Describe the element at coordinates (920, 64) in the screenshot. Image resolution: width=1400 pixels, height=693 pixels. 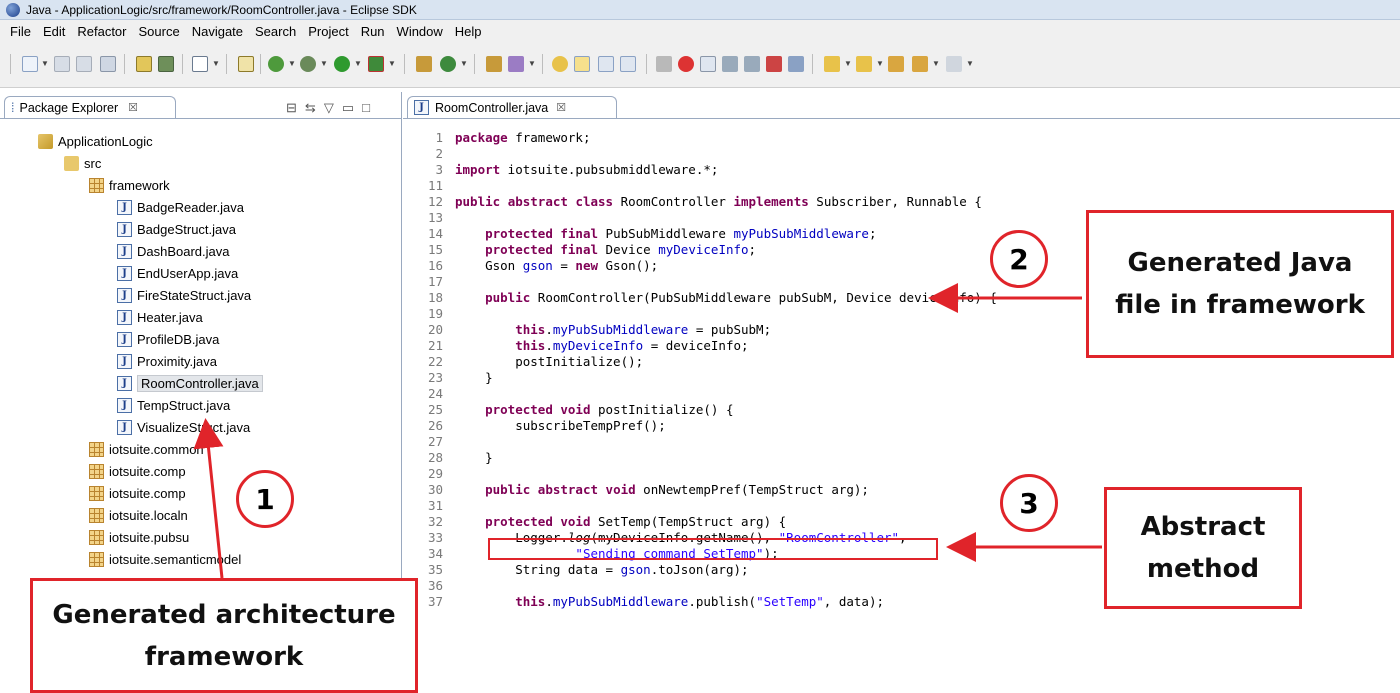
I see `back-icon` at that location.